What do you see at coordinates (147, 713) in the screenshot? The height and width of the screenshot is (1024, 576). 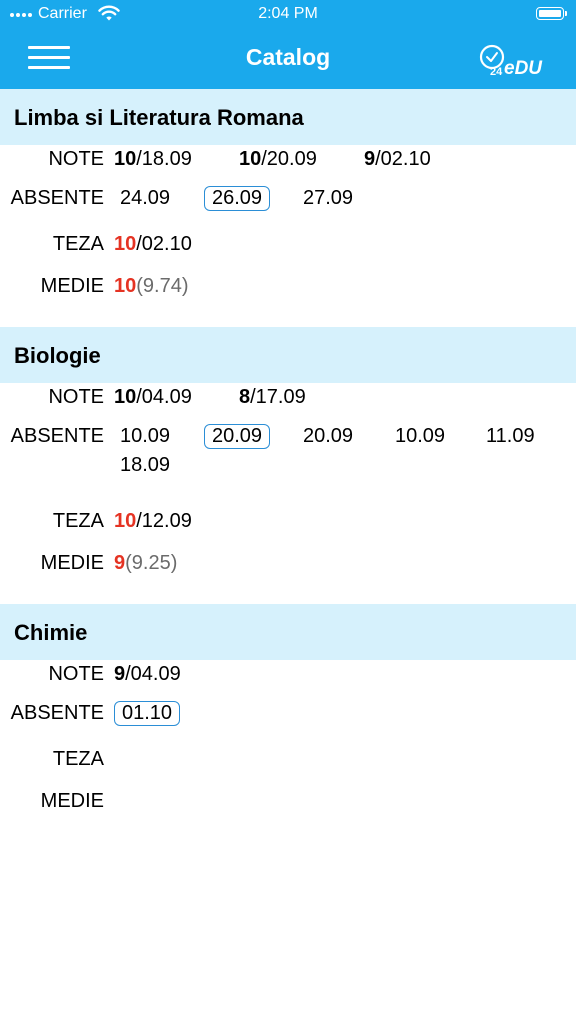 I see `absence-date-motivated: 01.10` at bounding box center [147, 713].